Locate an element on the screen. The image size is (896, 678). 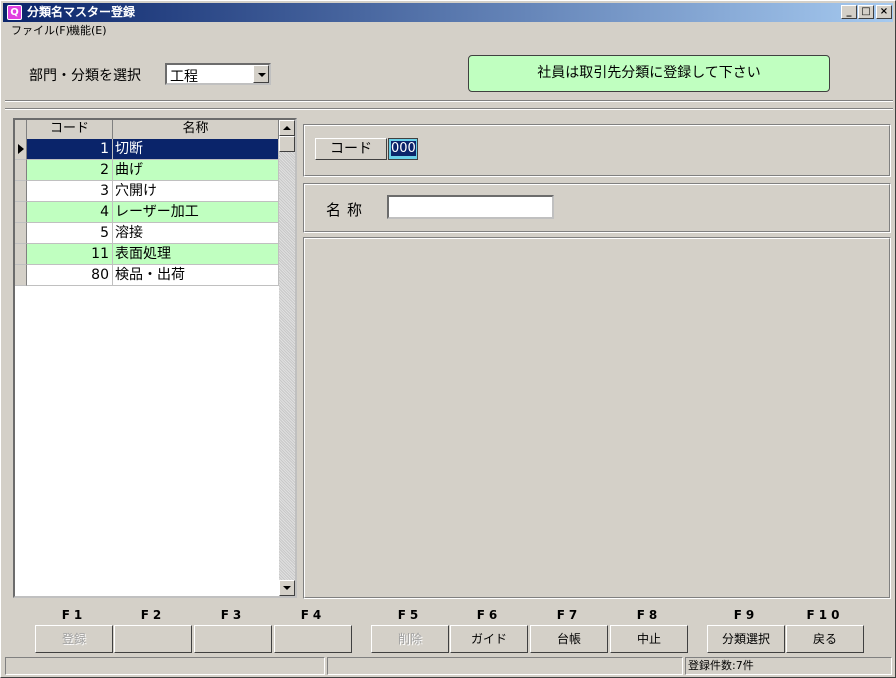
cell-name: 切断 is located at coordinates (196, 149).